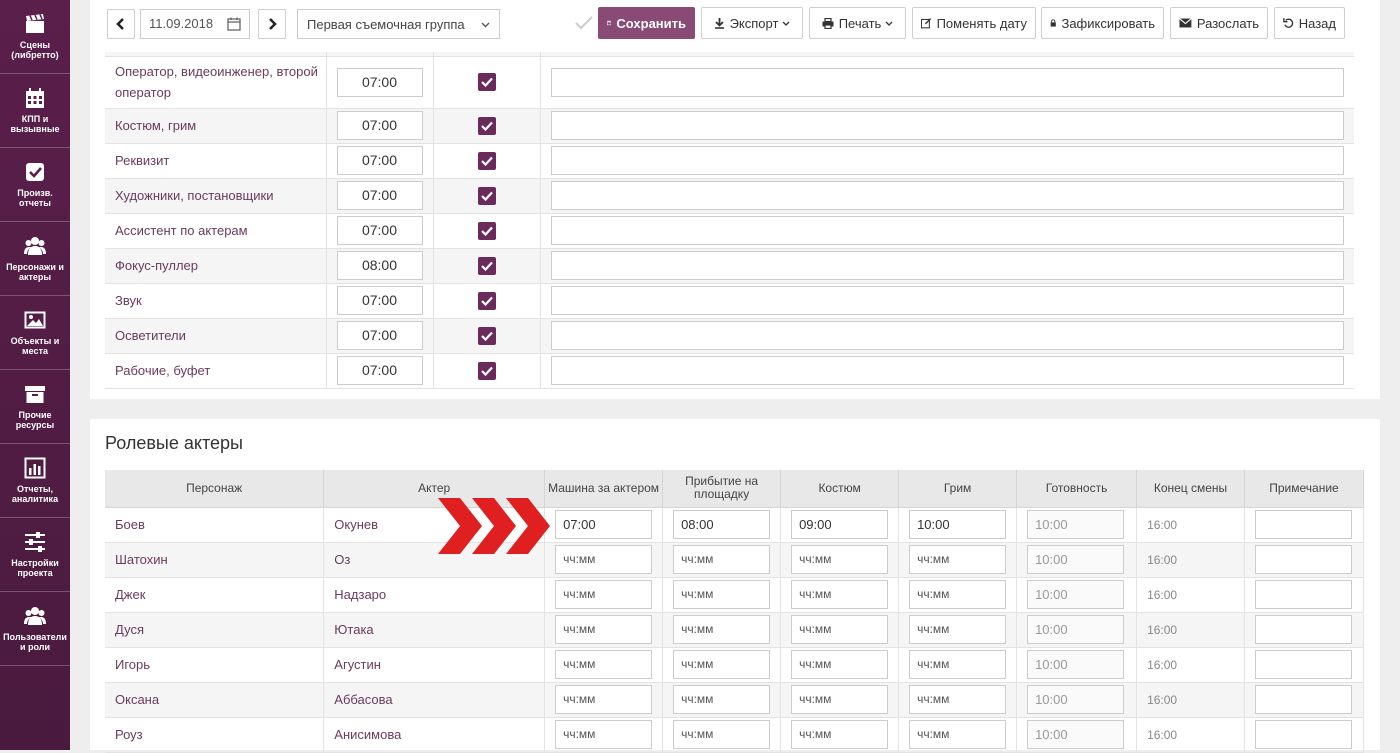 This screenshot has width=1400, height=753. What do you see at coordinates (35, 555) in the screenshot?
I see `sidebar-item-7: Настройки проекта` at bounding box center [35, 555].